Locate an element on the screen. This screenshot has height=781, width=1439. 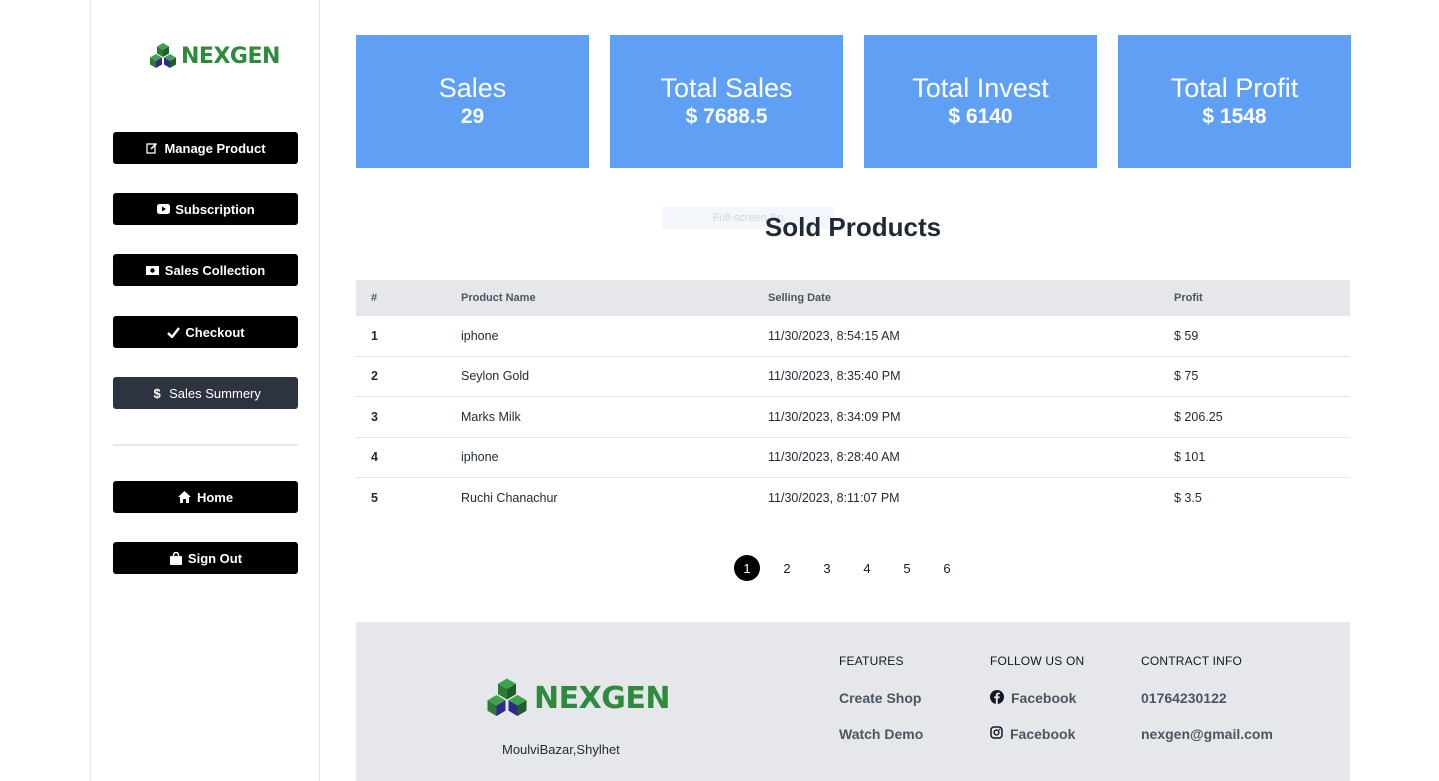
stat-card-total-sales: Total Sales $ 7688.5 is located at coordinates (726, 101).